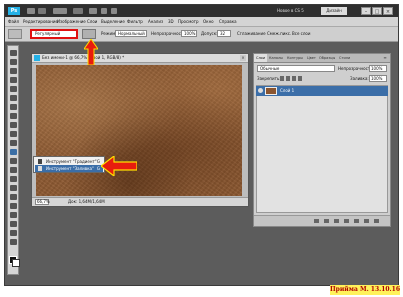 This screenshot has height=297, width=403. Describe the element at coordinates (356, 221) in the screenshot. I see `new-group-icon` at that location.